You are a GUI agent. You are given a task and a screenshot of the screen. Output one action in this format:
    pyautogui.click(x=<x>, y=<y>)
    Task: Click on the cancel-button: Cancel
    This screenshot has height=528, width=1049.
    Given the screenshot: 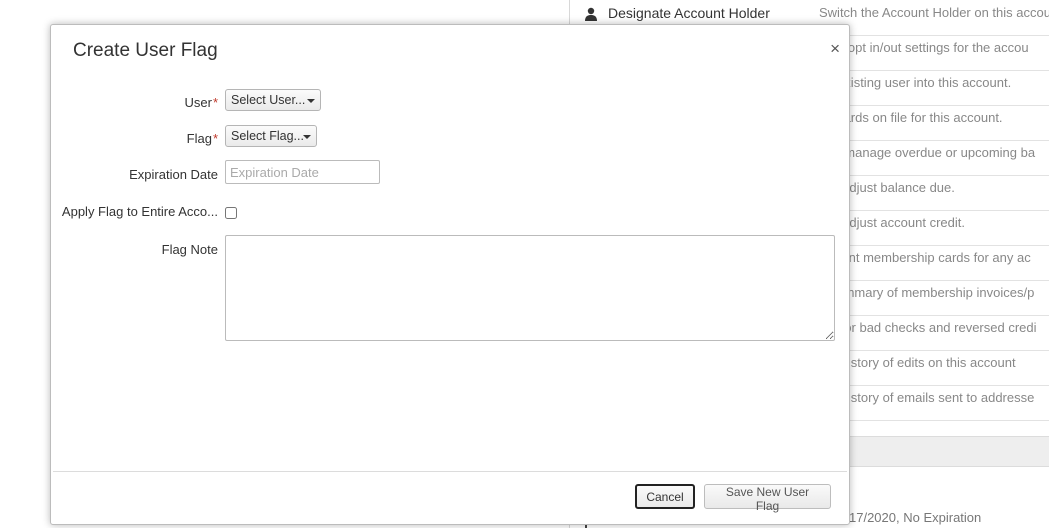 What is the action you would take?
    pyautogui.click(x=665, y=496)
    